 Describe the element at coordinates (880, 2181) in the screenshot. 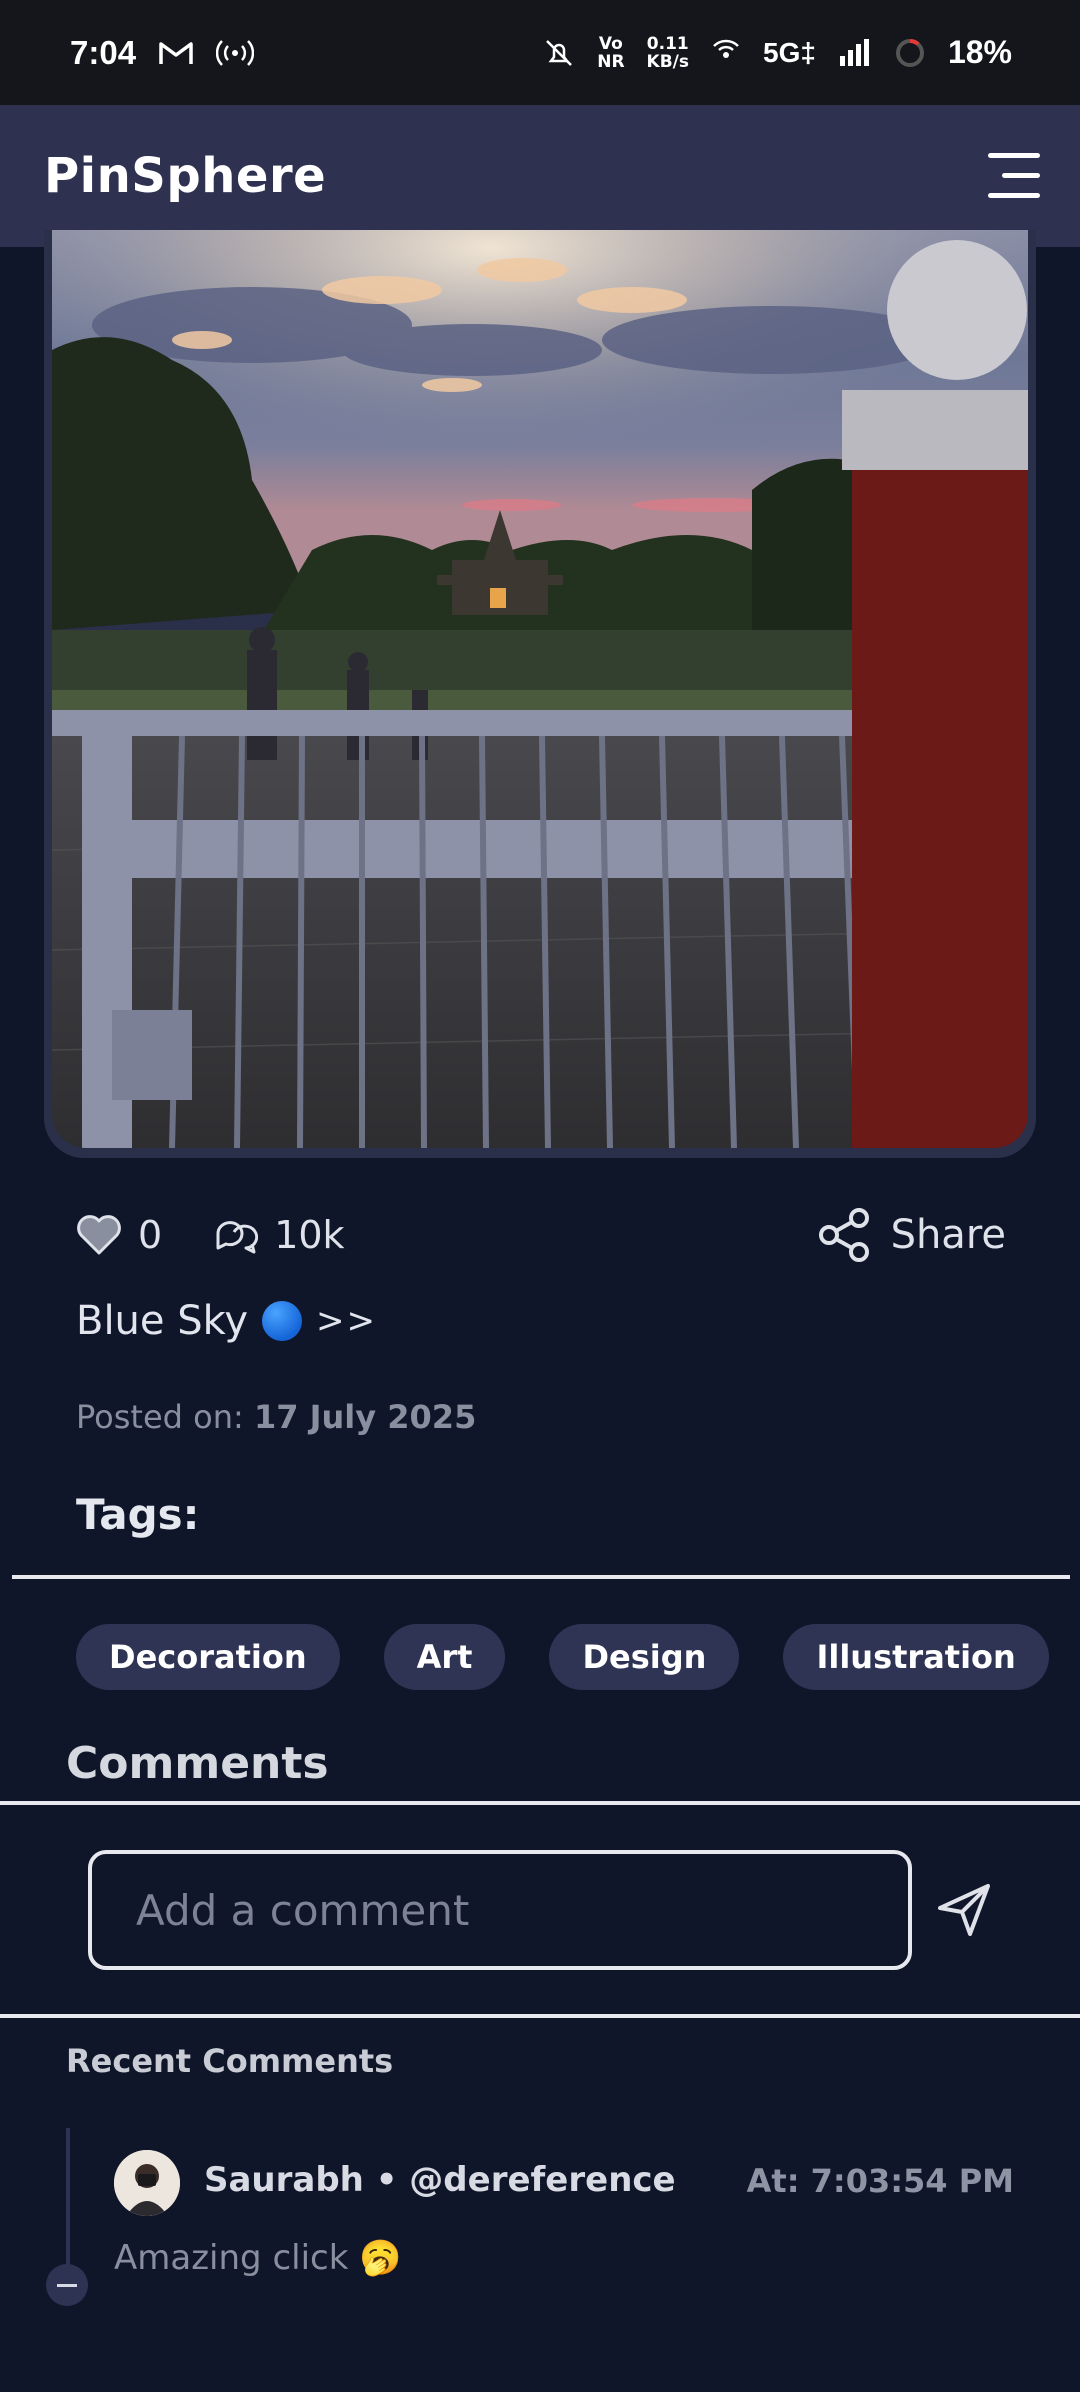

I see `comment-time: At: 7:03:54 PM` at that location.